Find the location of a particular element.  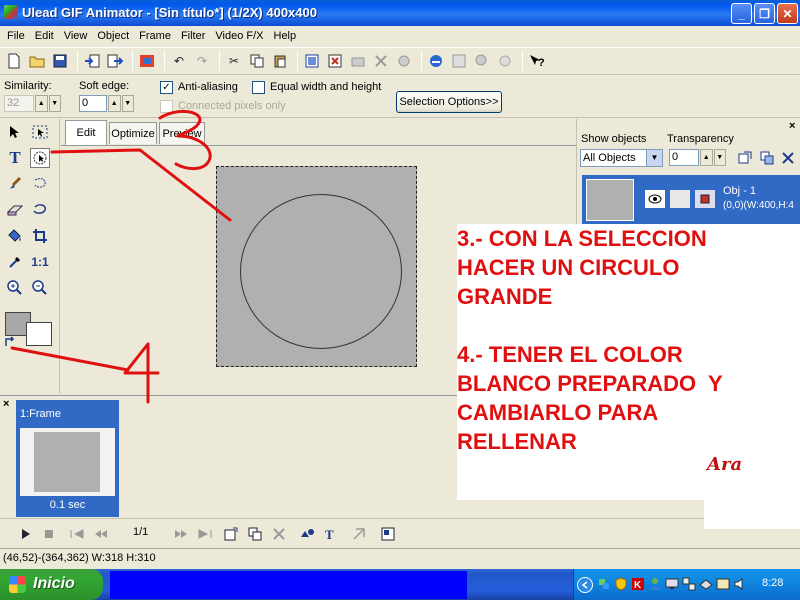

lasso-tool-icon is located at coordinates (40, 184).